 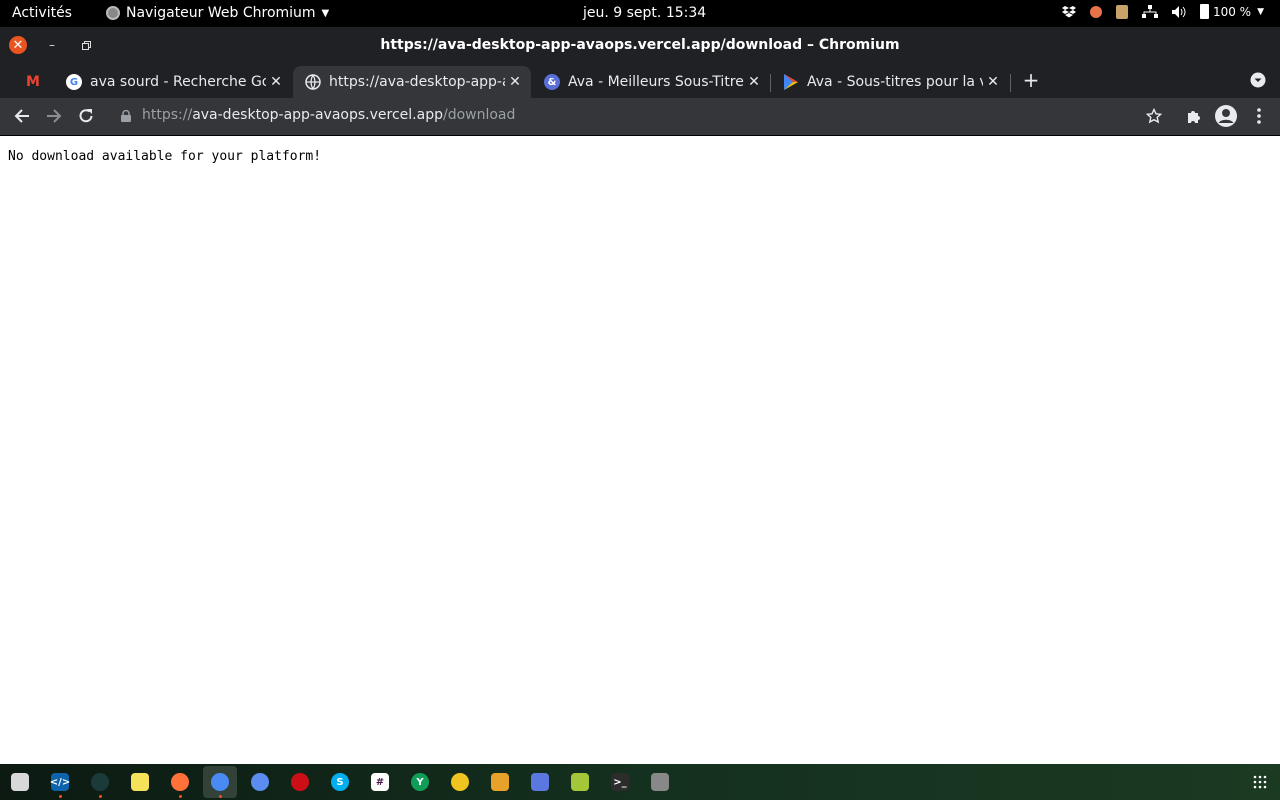 What do you see at coordinates (42, 13) in the screenshot?
I see `activities-button: Activités` at bounding box center [42, 13].